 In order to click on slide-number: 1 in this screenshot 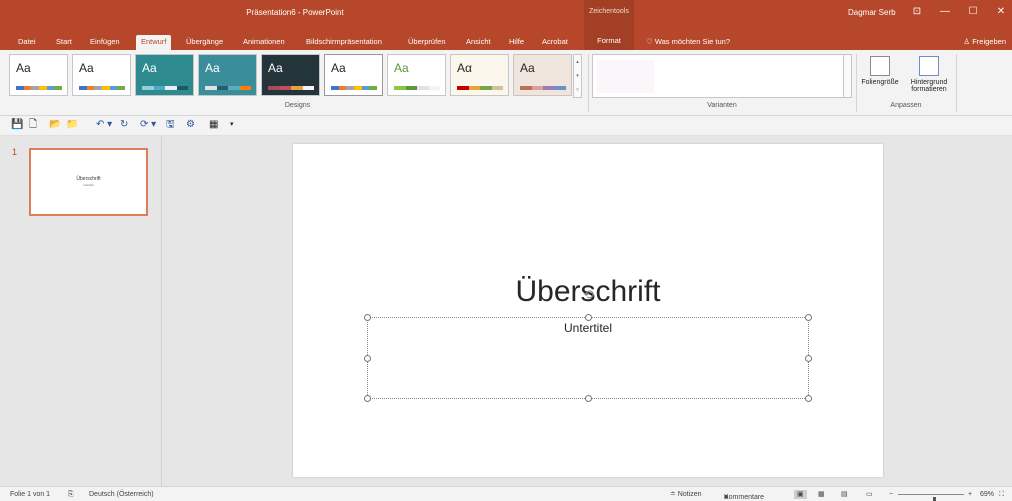, I will do `click(15, 152)`.